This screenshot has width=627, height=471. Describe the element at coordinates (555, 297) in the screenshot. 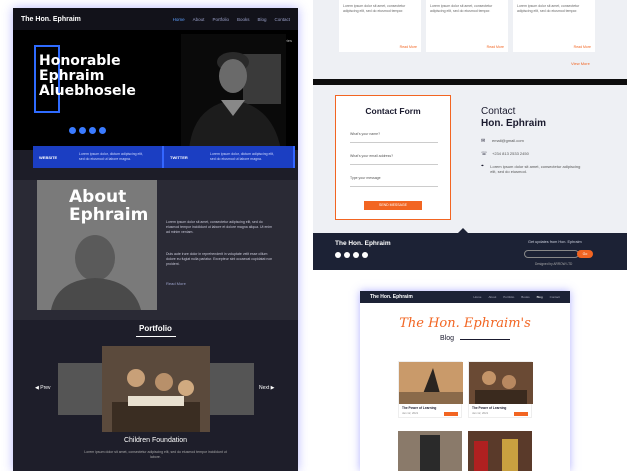

I see `blog-nav-link-contact: Contact` at that location.